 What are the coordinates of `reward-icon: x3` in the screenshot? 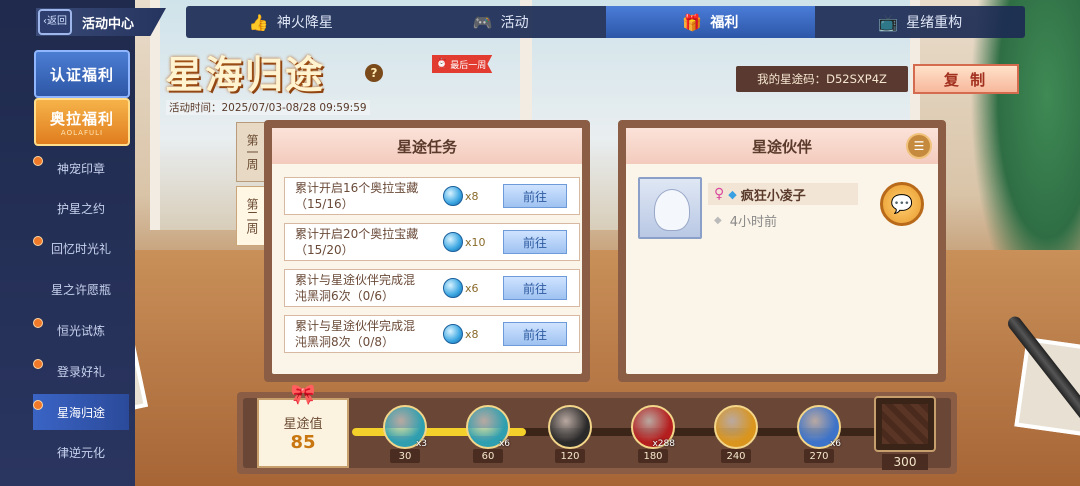 It's located at (405, 427).